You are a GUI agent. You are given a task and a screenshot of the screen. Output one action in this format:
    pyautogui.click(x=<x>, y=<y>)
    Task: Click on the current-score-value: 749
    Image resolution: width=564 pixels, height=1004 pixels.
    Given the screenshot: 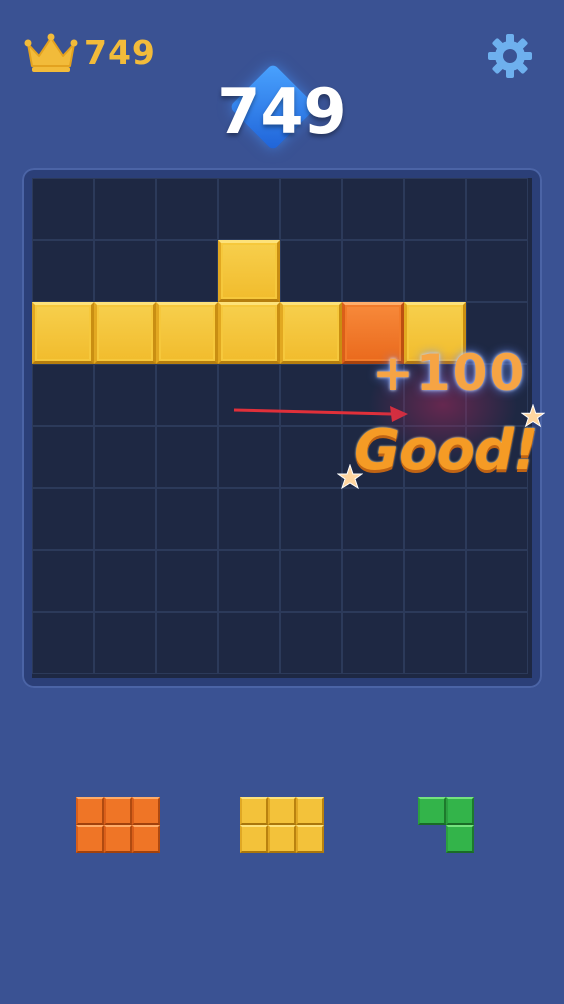 What is the action you would take?
    pyautogui.click(x=282, y=111)
    